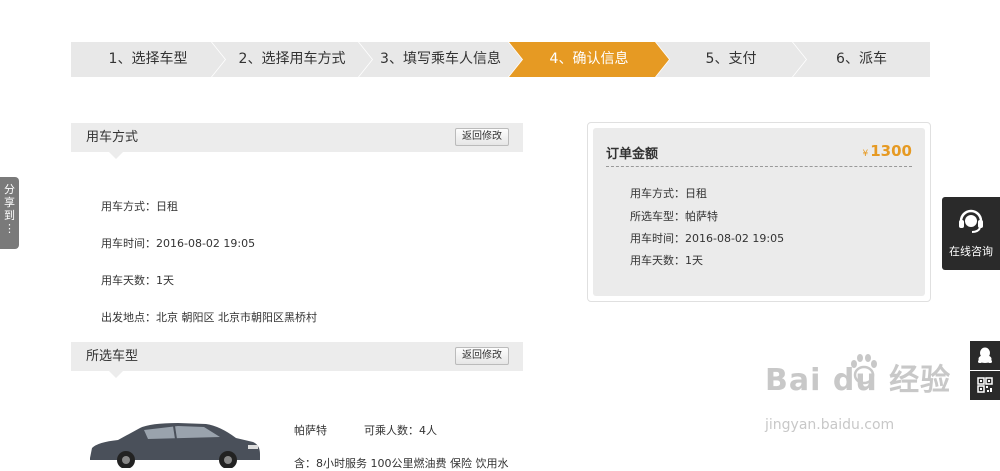 The height and width of the screenshot is (471, 1000). What do you see at coordinates (865, 154) in the screenshot?
I see `currency-symbol: ¥` at bounding box center [865, 154].